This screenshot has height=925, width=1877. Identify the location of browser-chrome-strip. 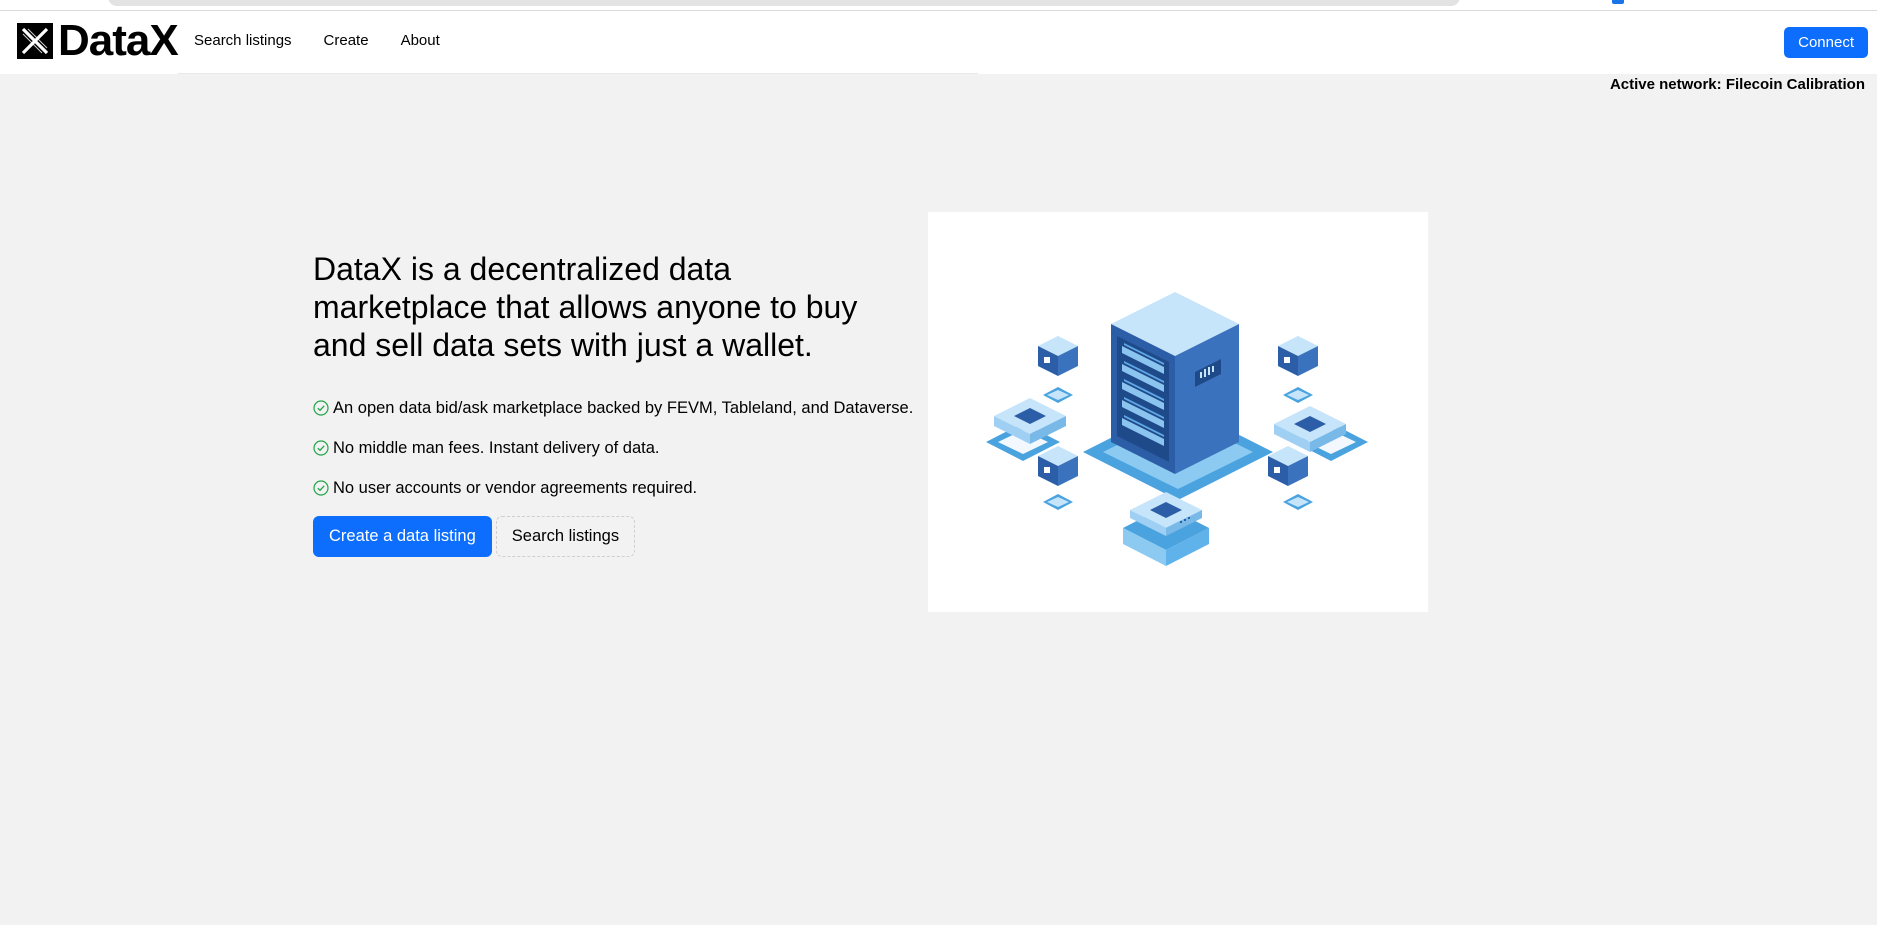
(938, 5).